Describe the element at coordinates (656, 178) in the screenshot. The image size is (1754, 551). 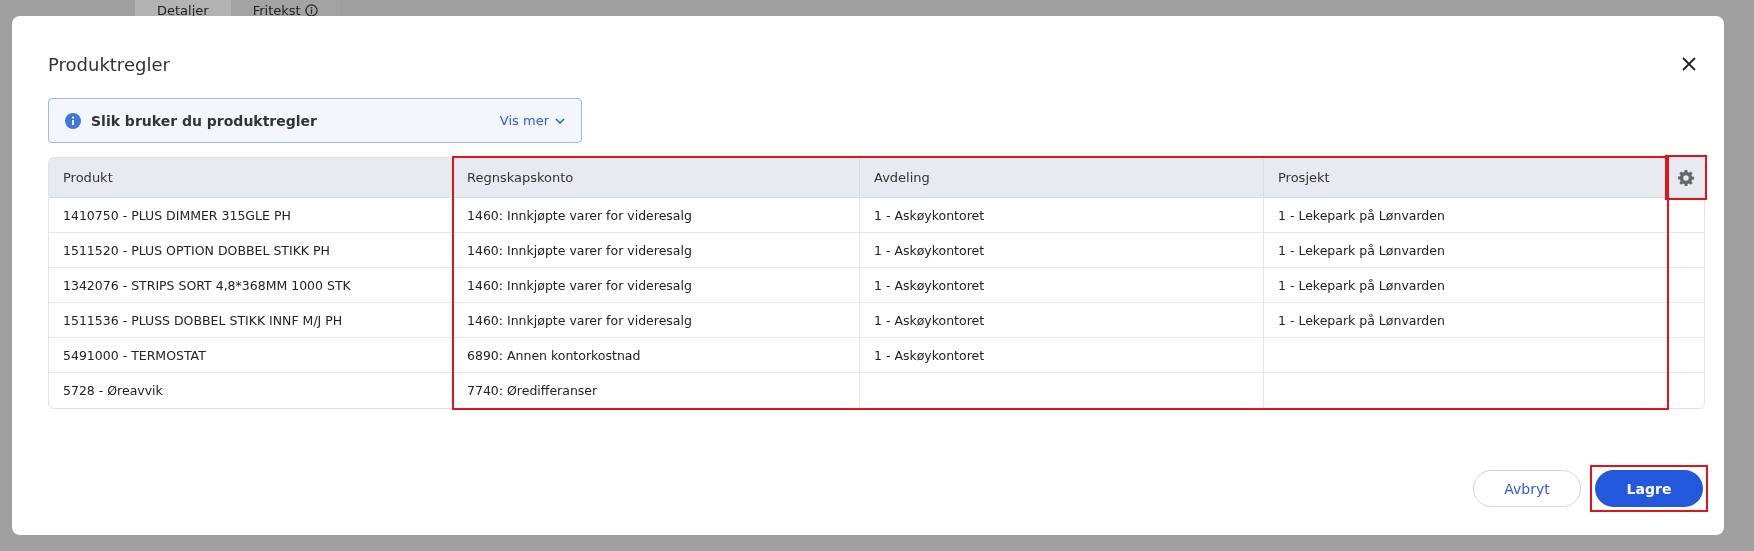
I see `column-header: Regnskapskonto` at that location.